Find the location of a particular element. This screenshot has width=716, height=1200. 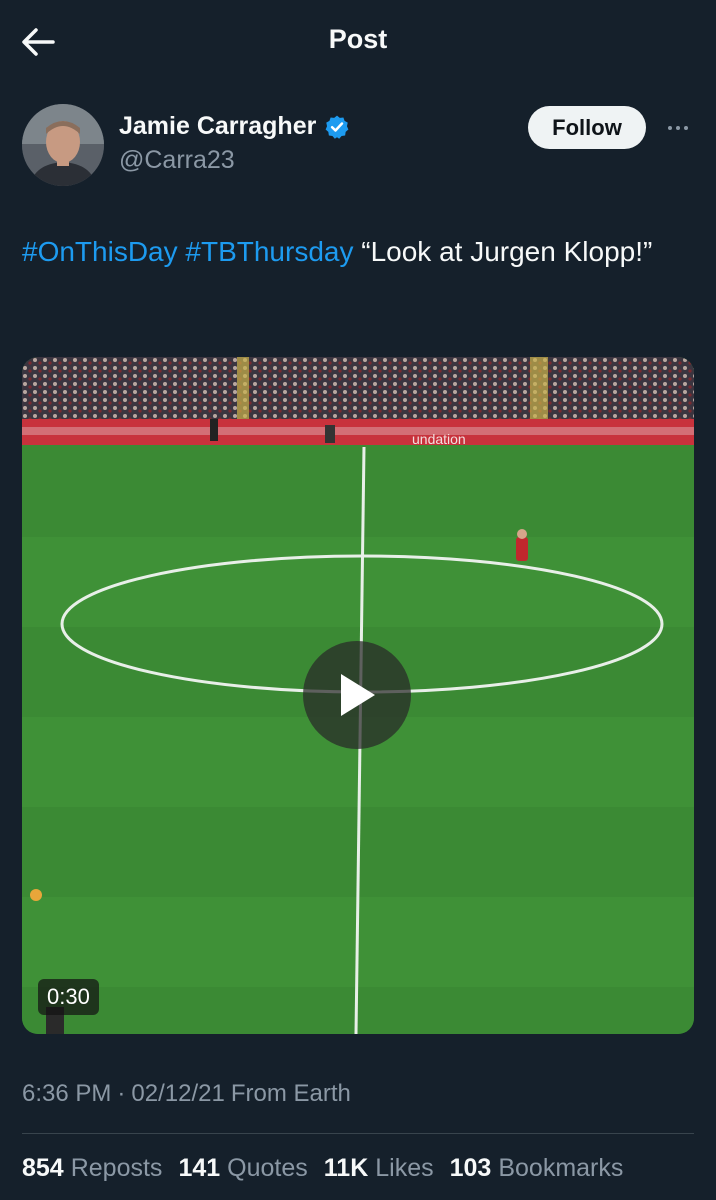

video-duration: 0:30 is located at coordinates (68, 997).